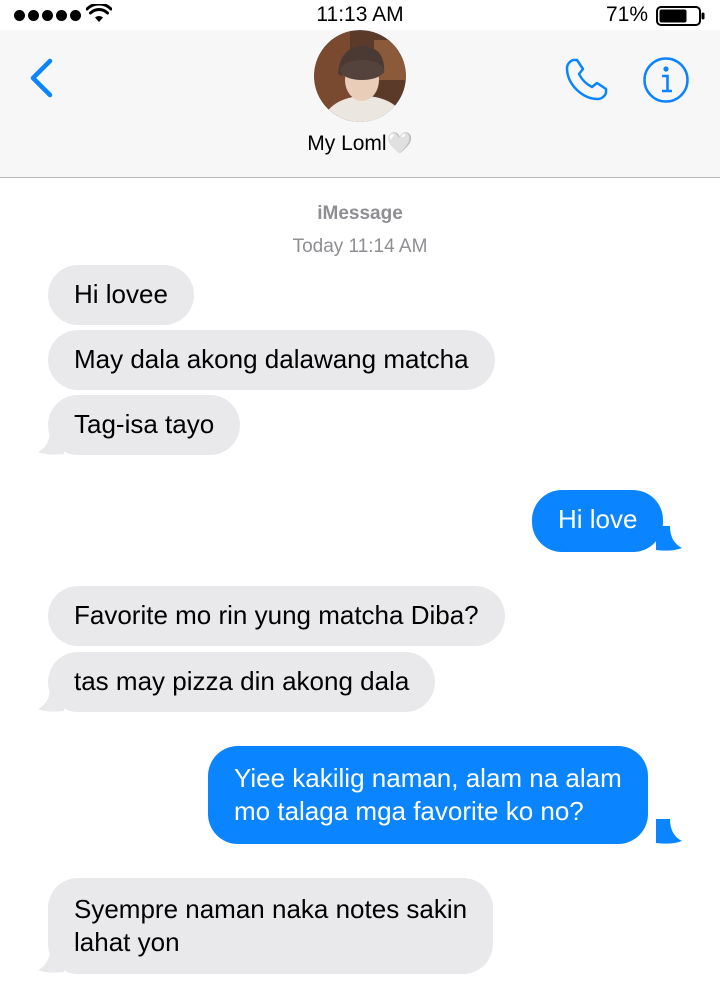  Describe the element at coordinates (360, 246) in the screenshot. I see `message-timestamp: Today 11:14 AM` at that location.